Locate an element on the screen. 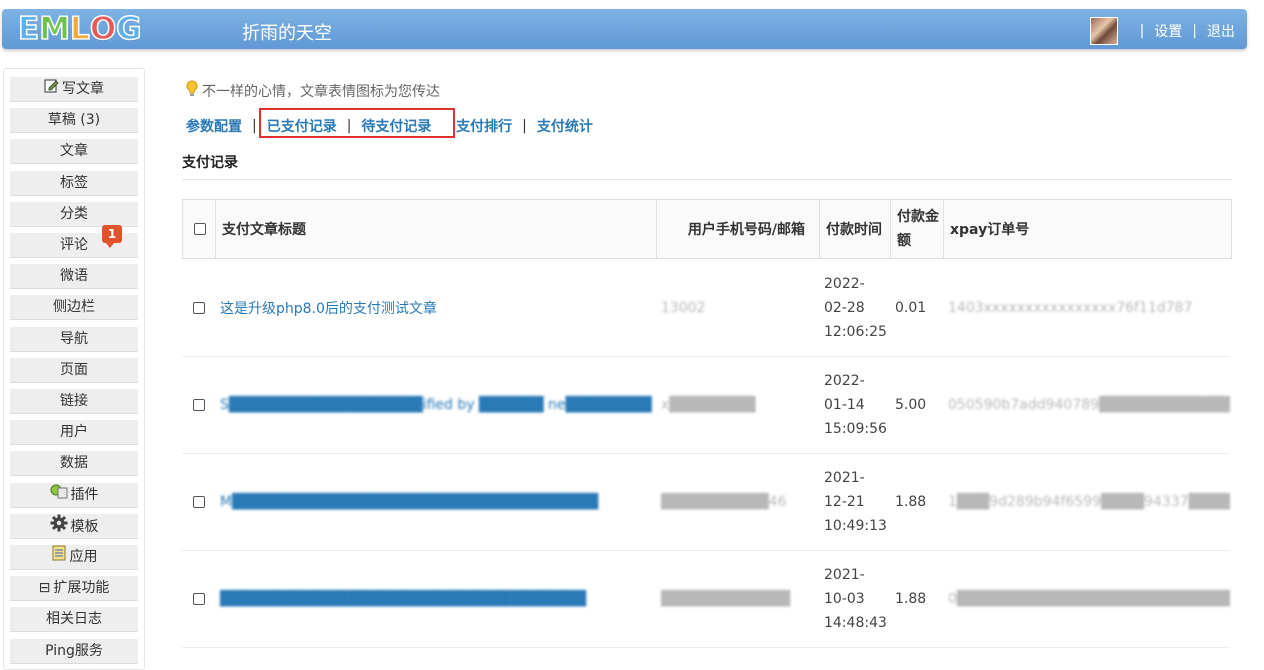 This screenshot has width=1264, height=670. tip: 不一样的心情，文章表情图标为您传达 is located at coordinates (313, 91).